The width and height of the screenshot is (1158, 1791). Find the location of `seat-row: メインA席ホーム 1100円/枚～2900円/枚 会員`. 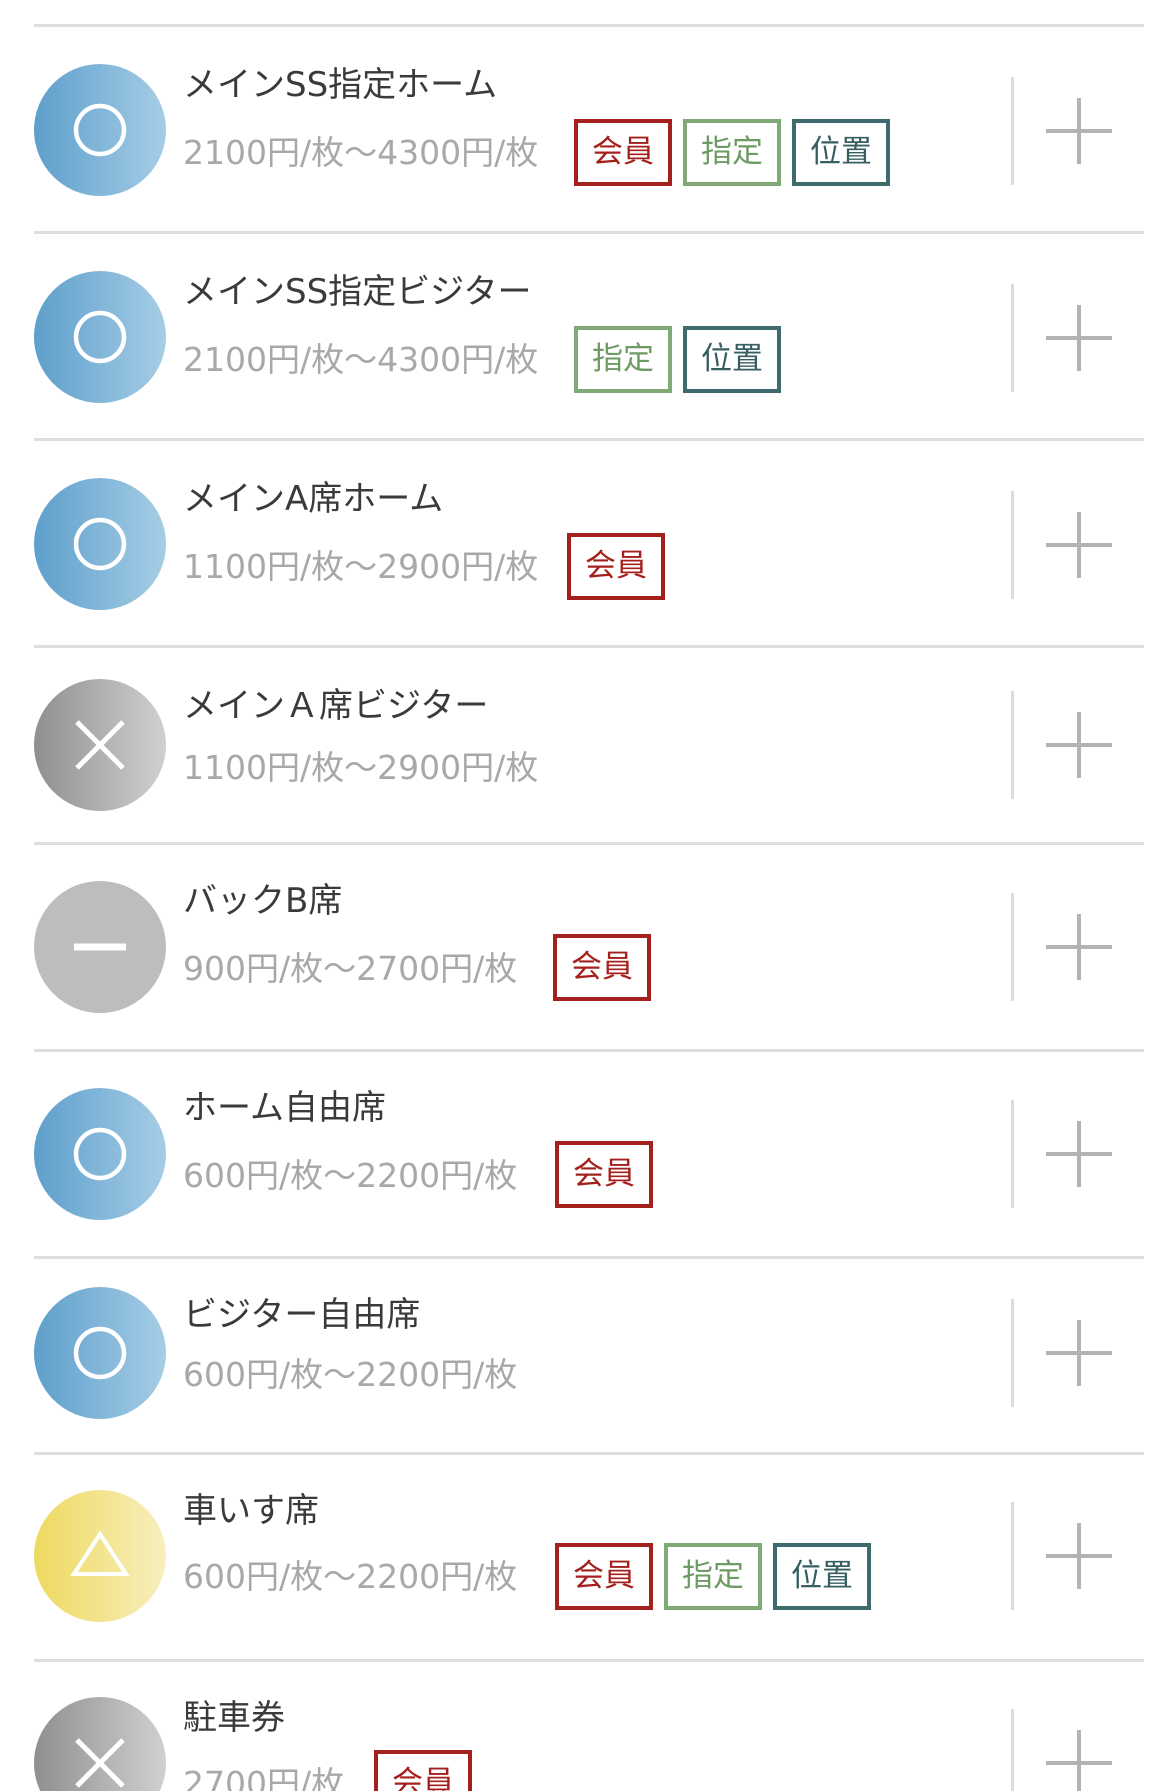

seat-row: メインA席ホーム 1100円/枚～2900円/枚 会員 is located at coordinates (579, 544).